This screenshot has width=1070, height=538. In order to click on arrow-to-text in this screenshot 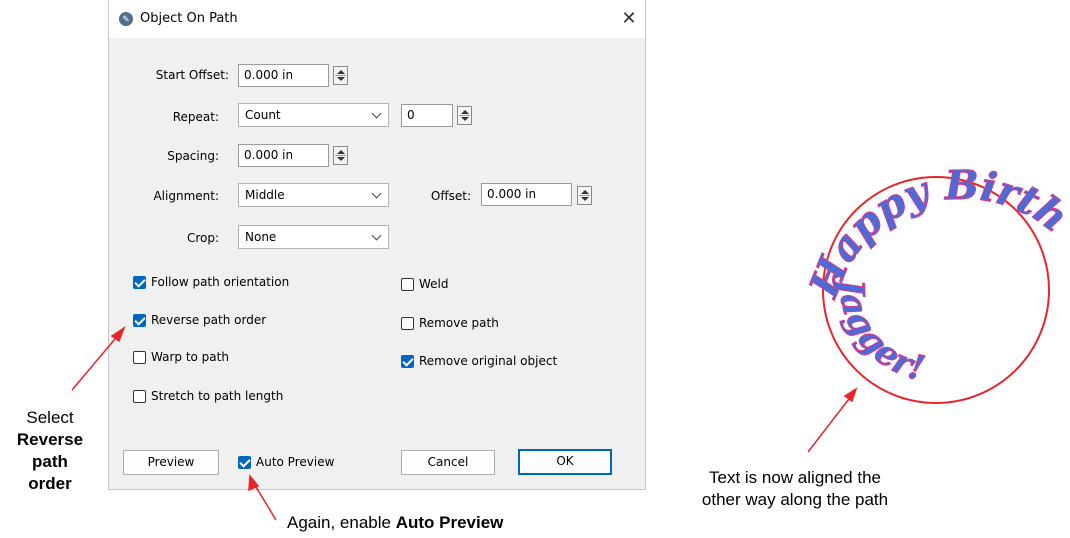, I will do `click(830, 423)`.